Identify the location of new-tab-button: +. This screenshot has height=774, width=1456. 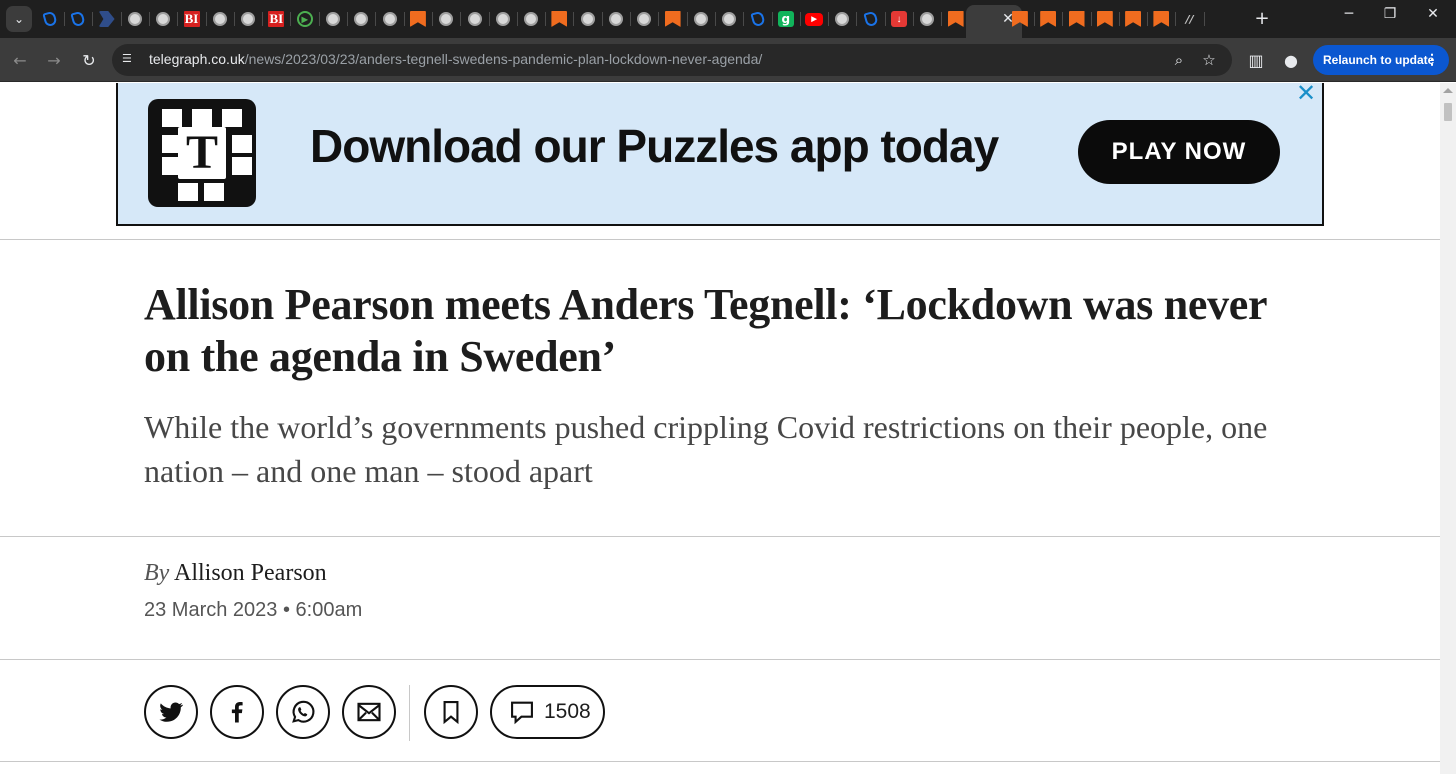
(1262, 18).